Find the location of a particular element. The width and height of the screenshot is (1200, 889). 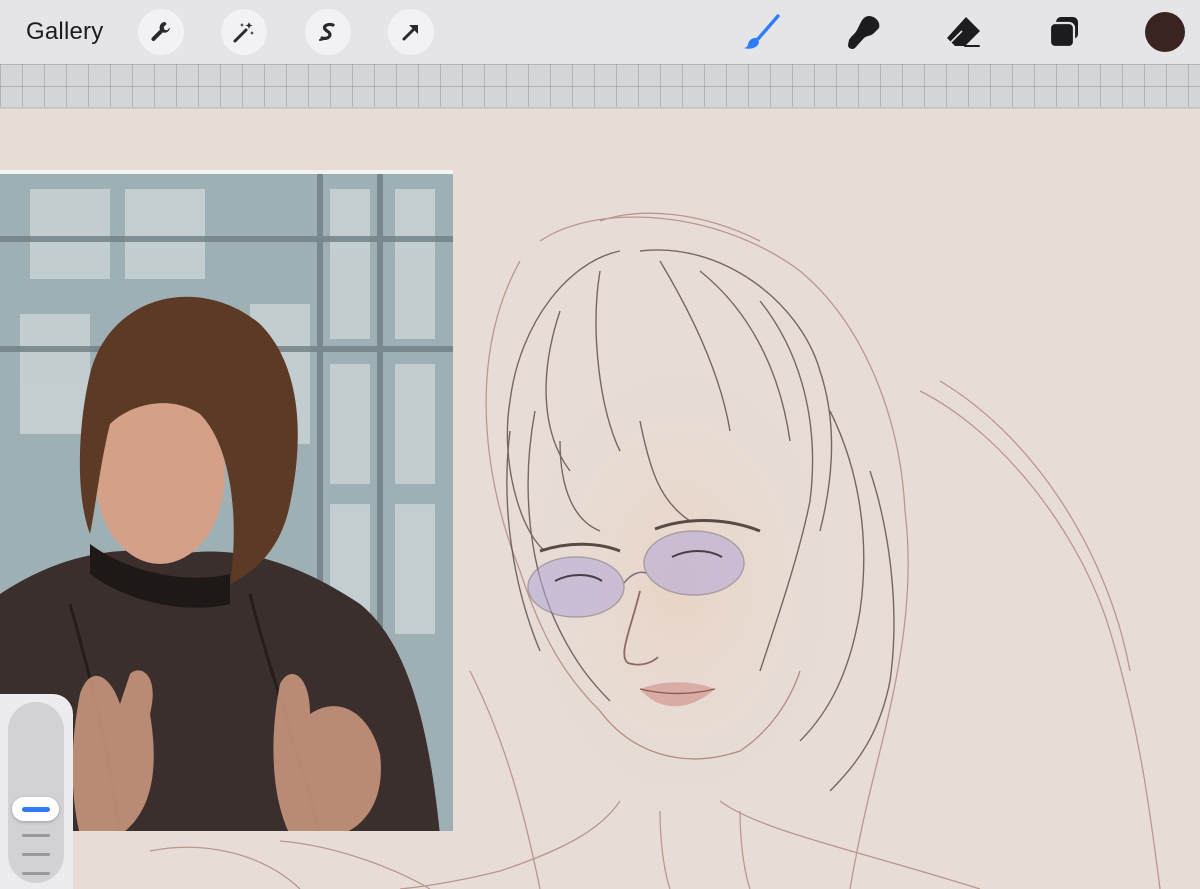

arrow-cursor-icon is located at coordinates (410, 33).